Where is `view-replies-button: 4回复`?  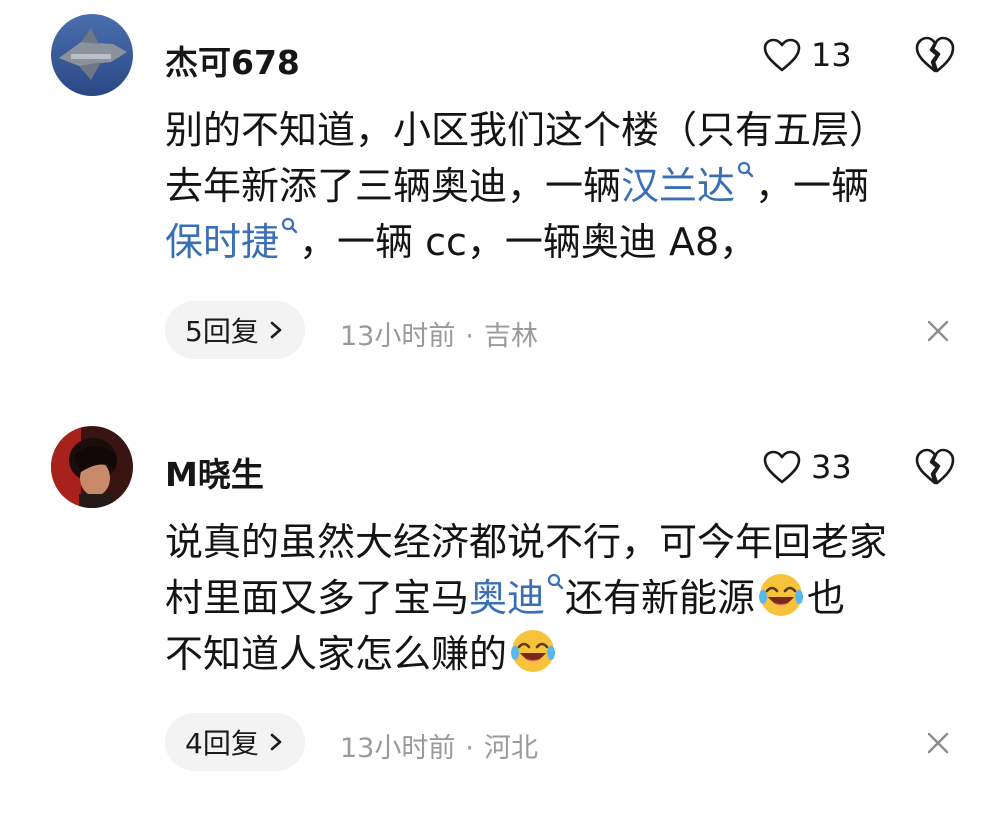
view-replies-button: 4回复 is located at coordinates (235, 742).